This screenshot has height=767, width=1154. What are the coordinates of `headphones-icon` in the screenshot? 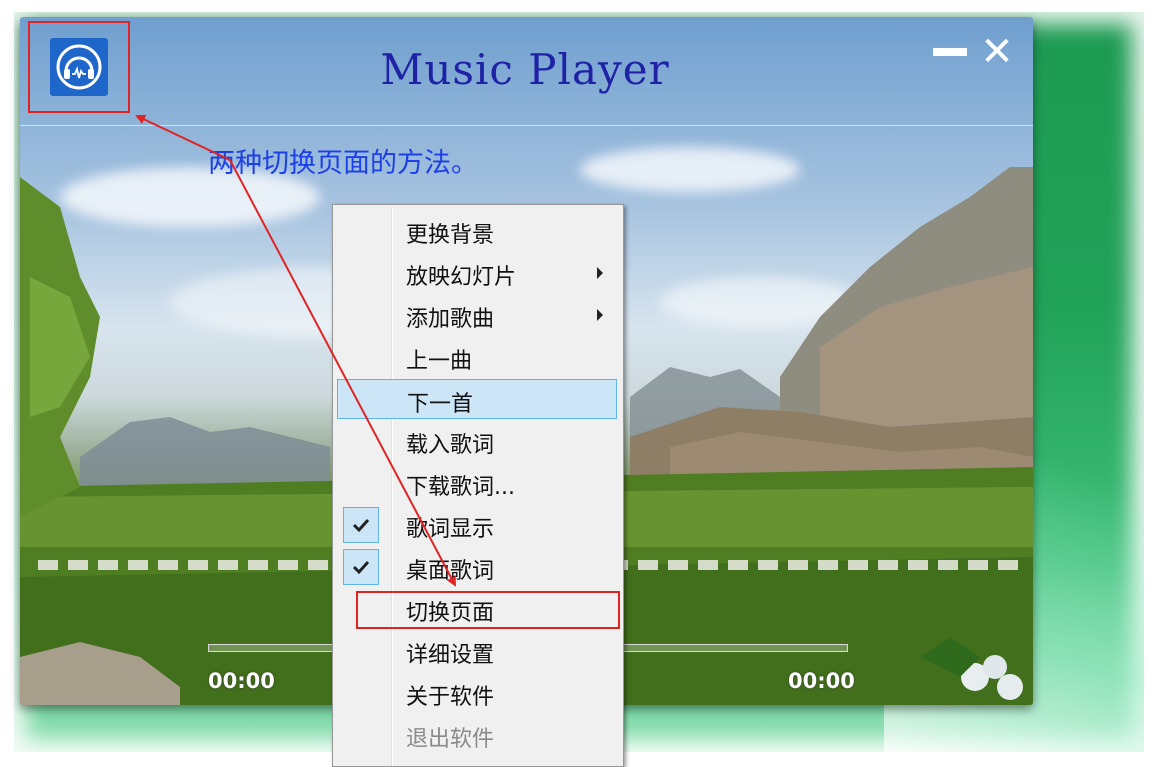 It's located at (79, 67).